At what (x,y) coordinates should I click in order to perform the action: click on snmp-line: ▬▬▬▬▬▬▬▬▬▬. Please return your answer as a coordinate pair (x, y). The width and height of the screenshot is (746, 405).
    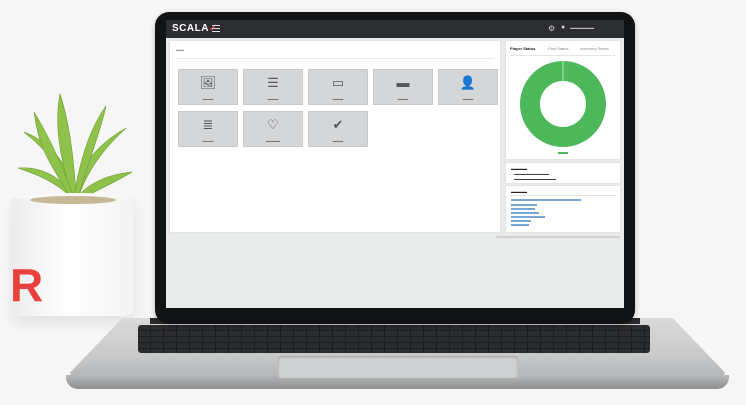
    Looking at the image, I should click on (531, 174).